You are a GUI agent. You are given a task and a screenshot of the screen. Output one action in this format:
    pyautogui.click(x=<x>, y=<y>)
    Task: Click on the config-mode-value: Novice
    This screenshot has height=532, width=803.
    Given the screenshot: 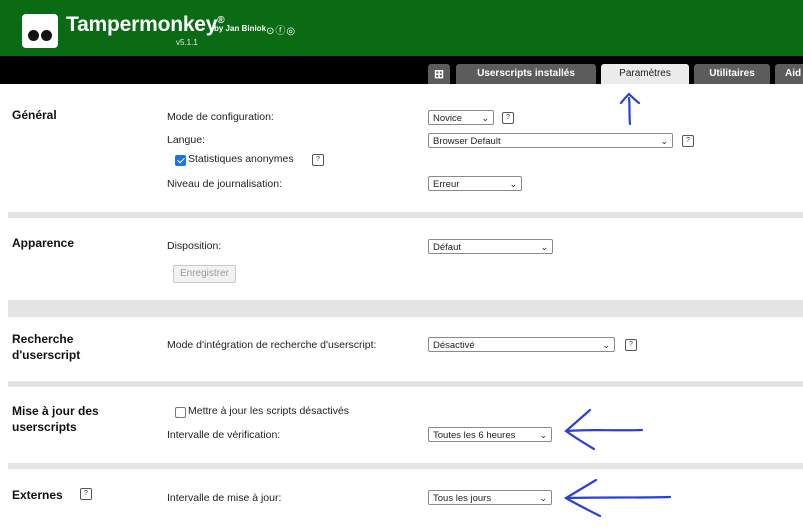 What is the action you would take?
    pyautogui.click(x=448, y=118)
    